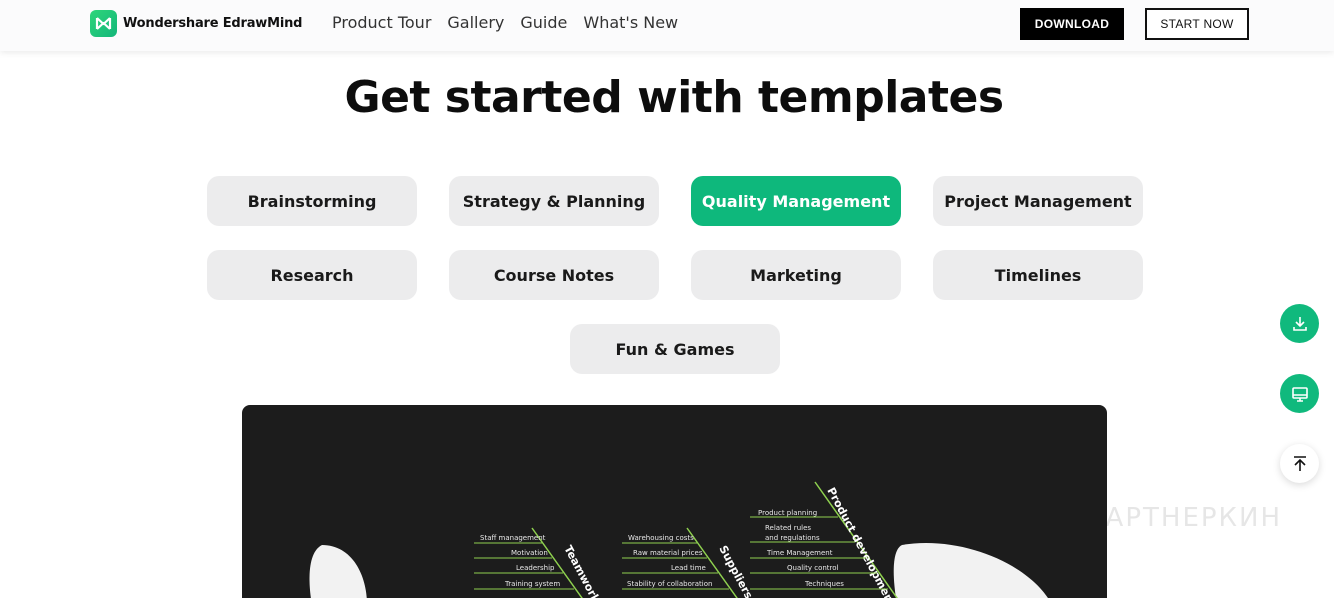  What do you see at coordinates (535, 568) in the screenshot?
I see `leaf-label: Leadership` at bounding box center [535, 568].